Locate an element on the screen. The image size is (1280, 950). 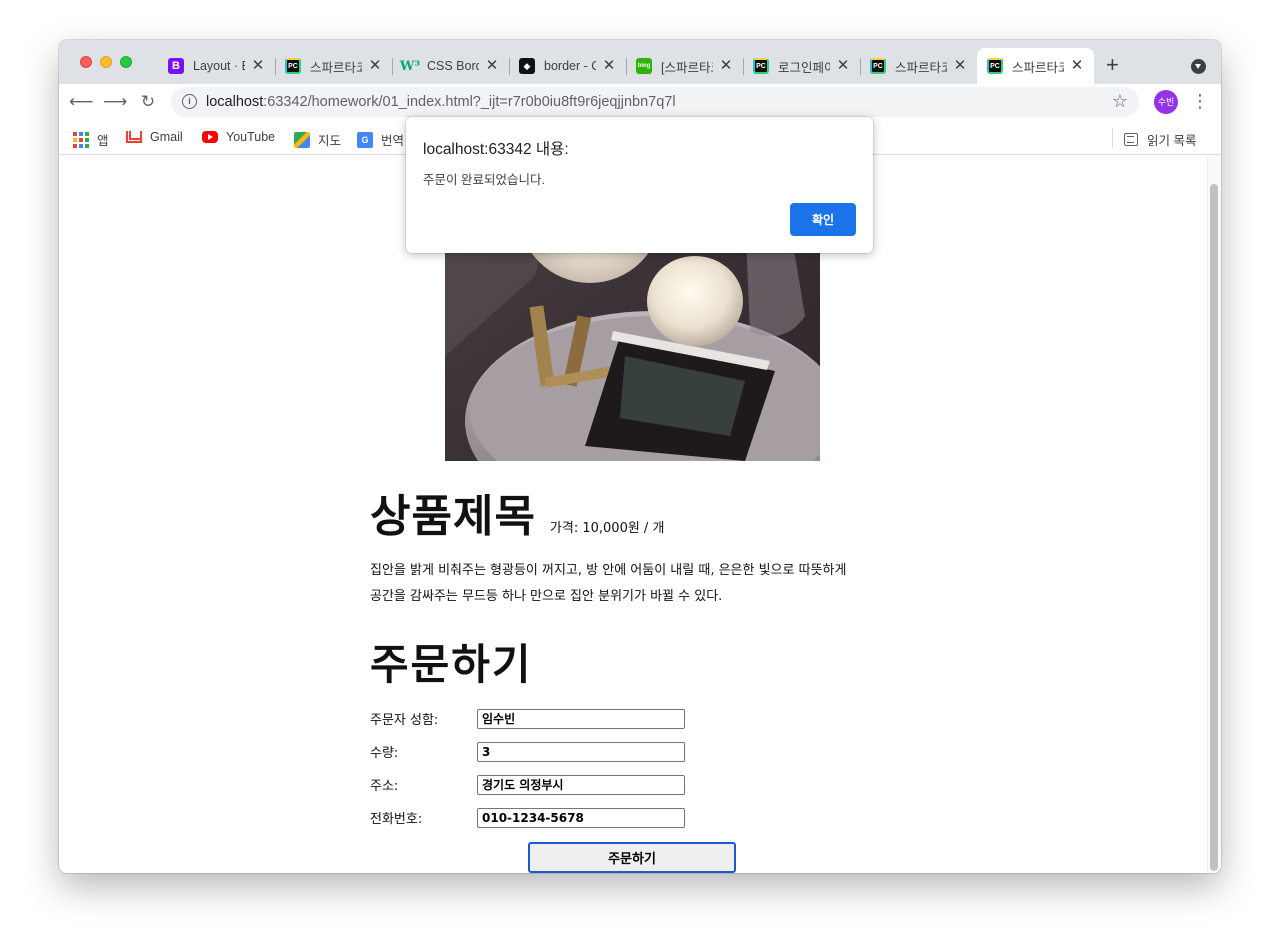
bookmark-gmail: Gmail is located at coordinates (154, 137).